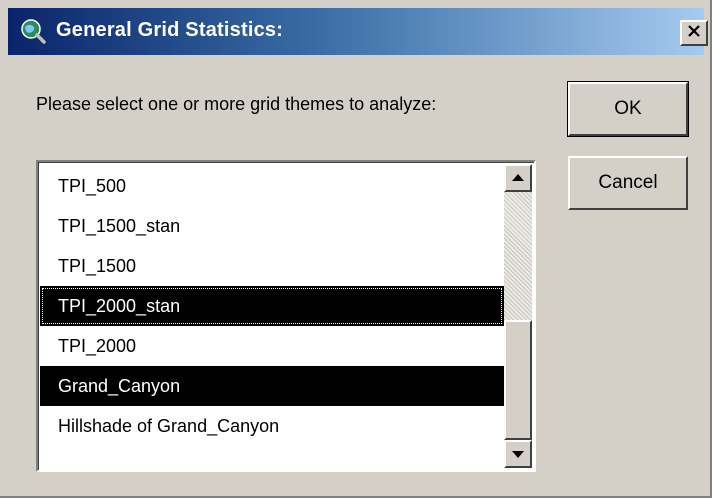 The height and width of the screenshot is (498, 712). Describe the element at coordinates (272, 186) in the screenshot. I see `list-item: TPI_500` at that location.